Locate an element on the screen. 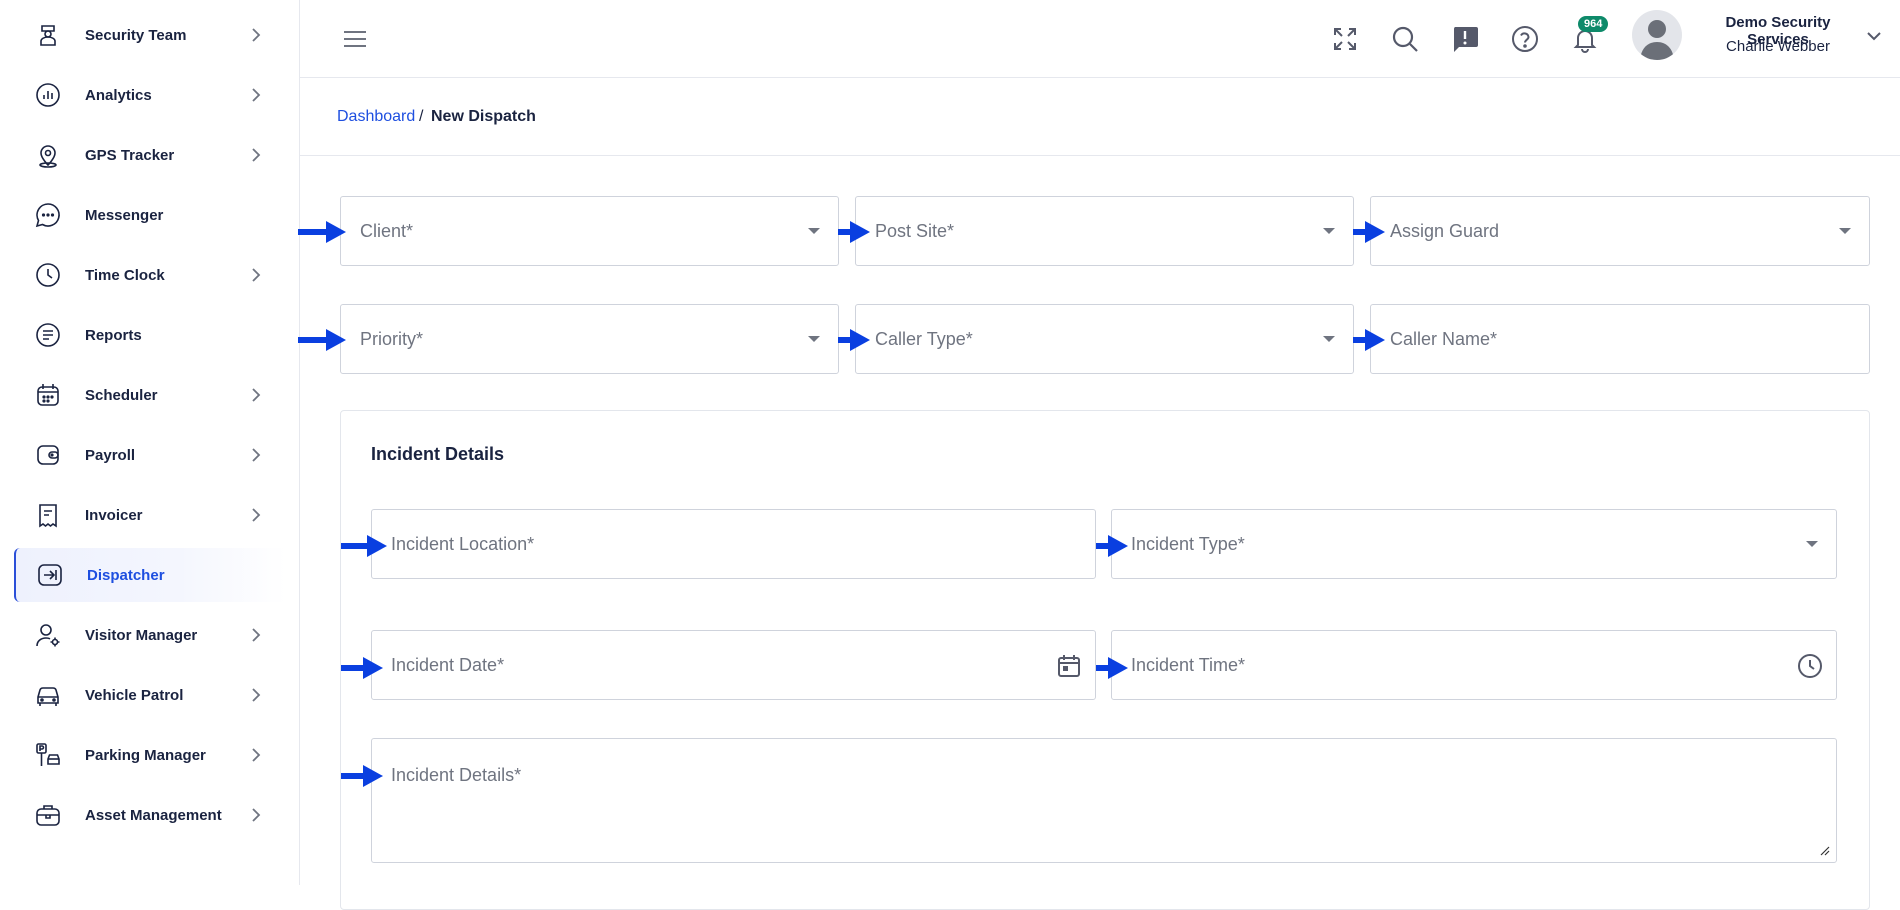 The width and height of the screenshot is (1900, 910). sidebar-item-messenger: Messenger is located at coordinates (150, 215).